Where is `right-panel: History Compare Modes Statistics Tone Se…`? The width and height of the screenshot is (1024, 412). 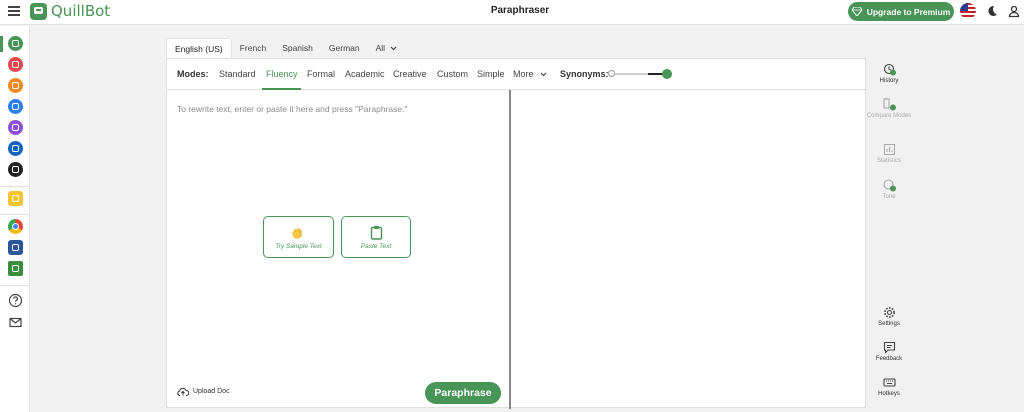
right-panel: History Compare Modes Statistics Tone Se… is located at coordinates (889, 233).